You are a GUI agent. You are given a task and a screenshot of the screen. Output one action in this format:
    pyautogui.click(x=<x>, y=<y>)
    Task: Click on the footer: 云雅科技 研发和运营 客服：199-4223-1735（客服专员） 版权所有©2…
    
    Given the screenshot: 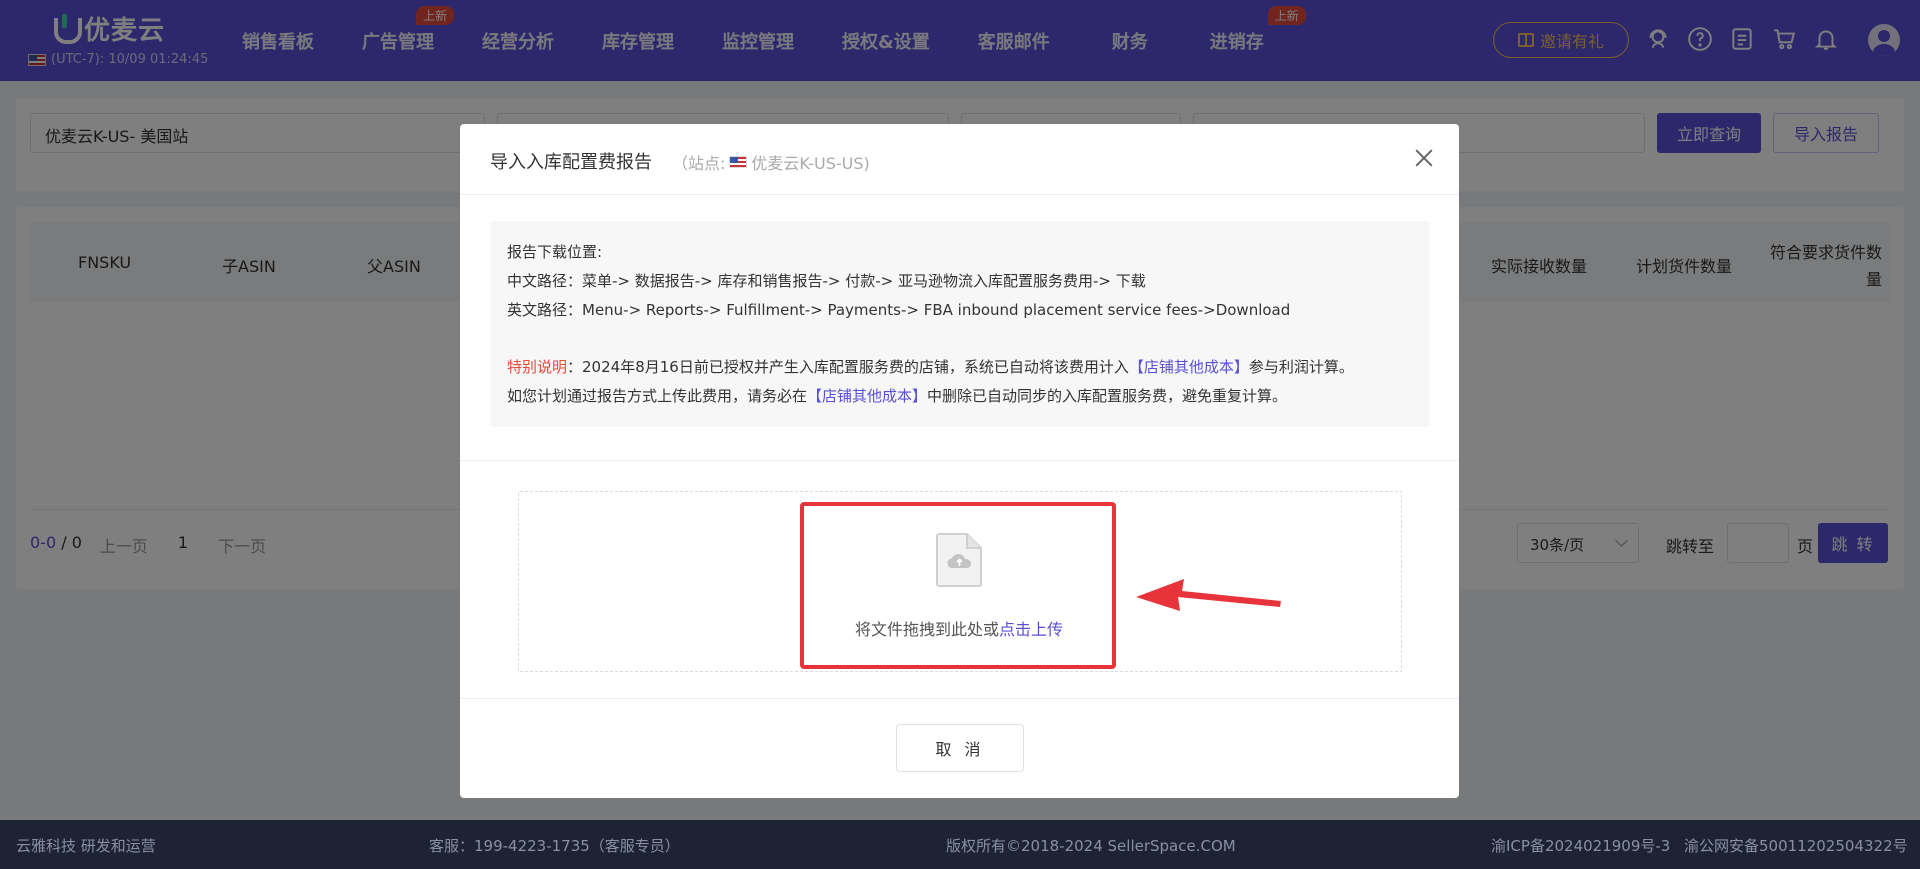 What is the action you would take?
    pyautogui.click(x=960, y=844)
    